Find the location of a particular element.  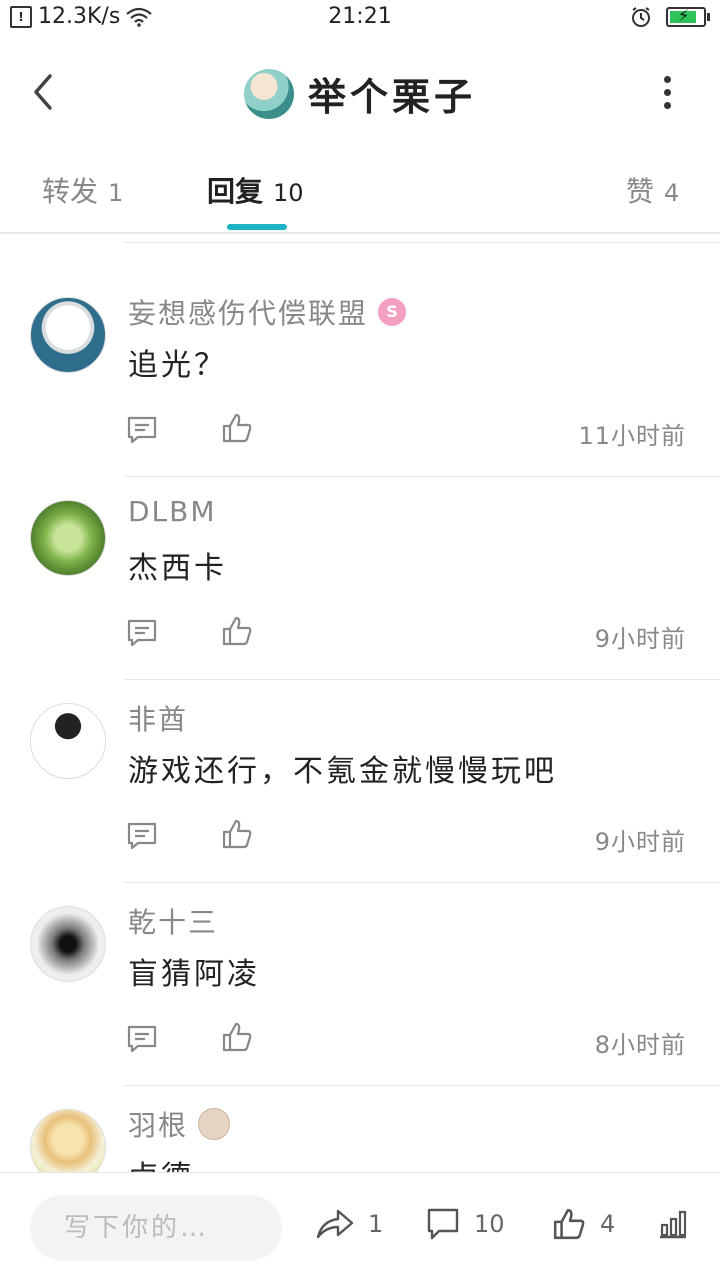

comment-button: 10 is located at coordinates (465, 1224).